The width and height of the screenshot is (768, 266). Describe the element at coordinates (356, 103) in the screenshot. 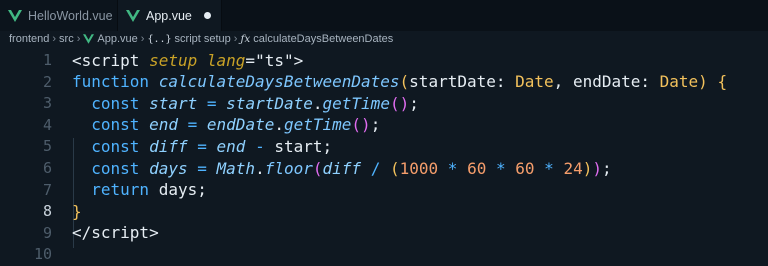

I see `code-token: getTime` at that location.